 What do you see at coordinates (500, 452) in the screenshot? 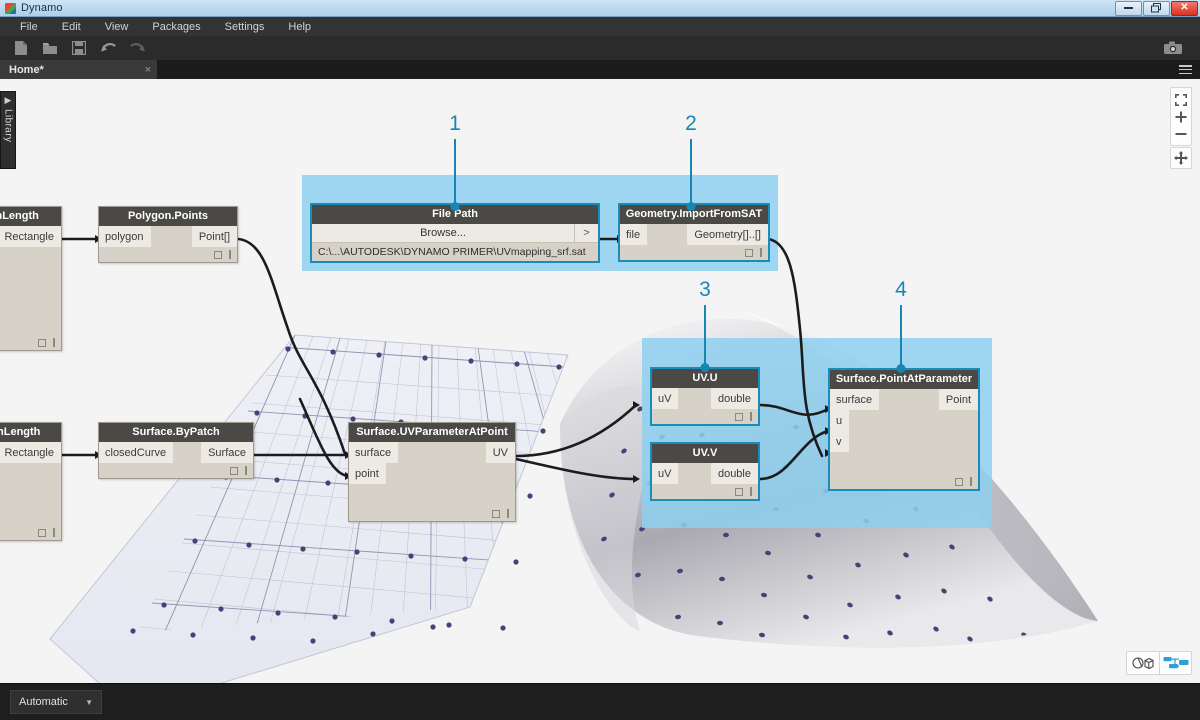
I see `output-port-uv: UV` at bounding box center [500, 452].